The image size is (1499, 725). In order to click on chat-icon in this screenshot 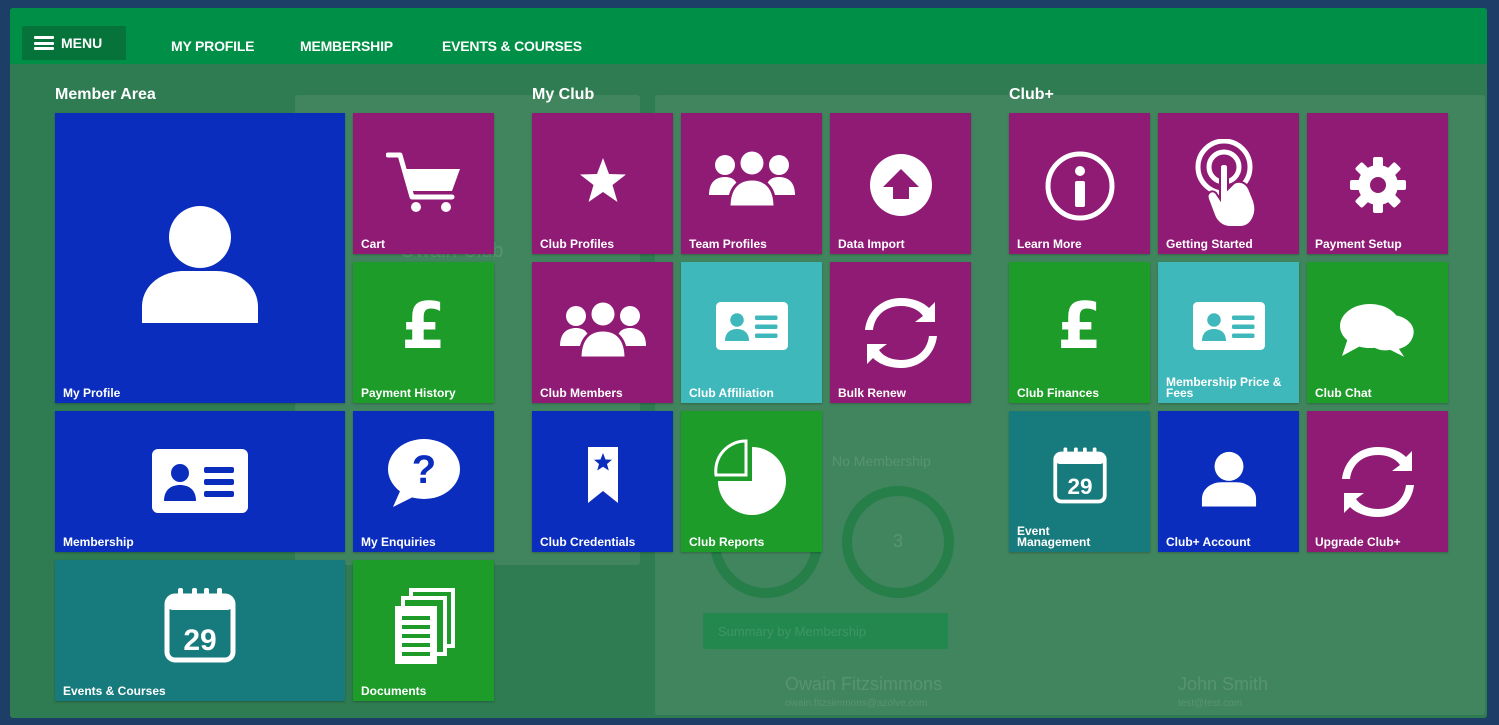, I will do `click(1378, 333)`.